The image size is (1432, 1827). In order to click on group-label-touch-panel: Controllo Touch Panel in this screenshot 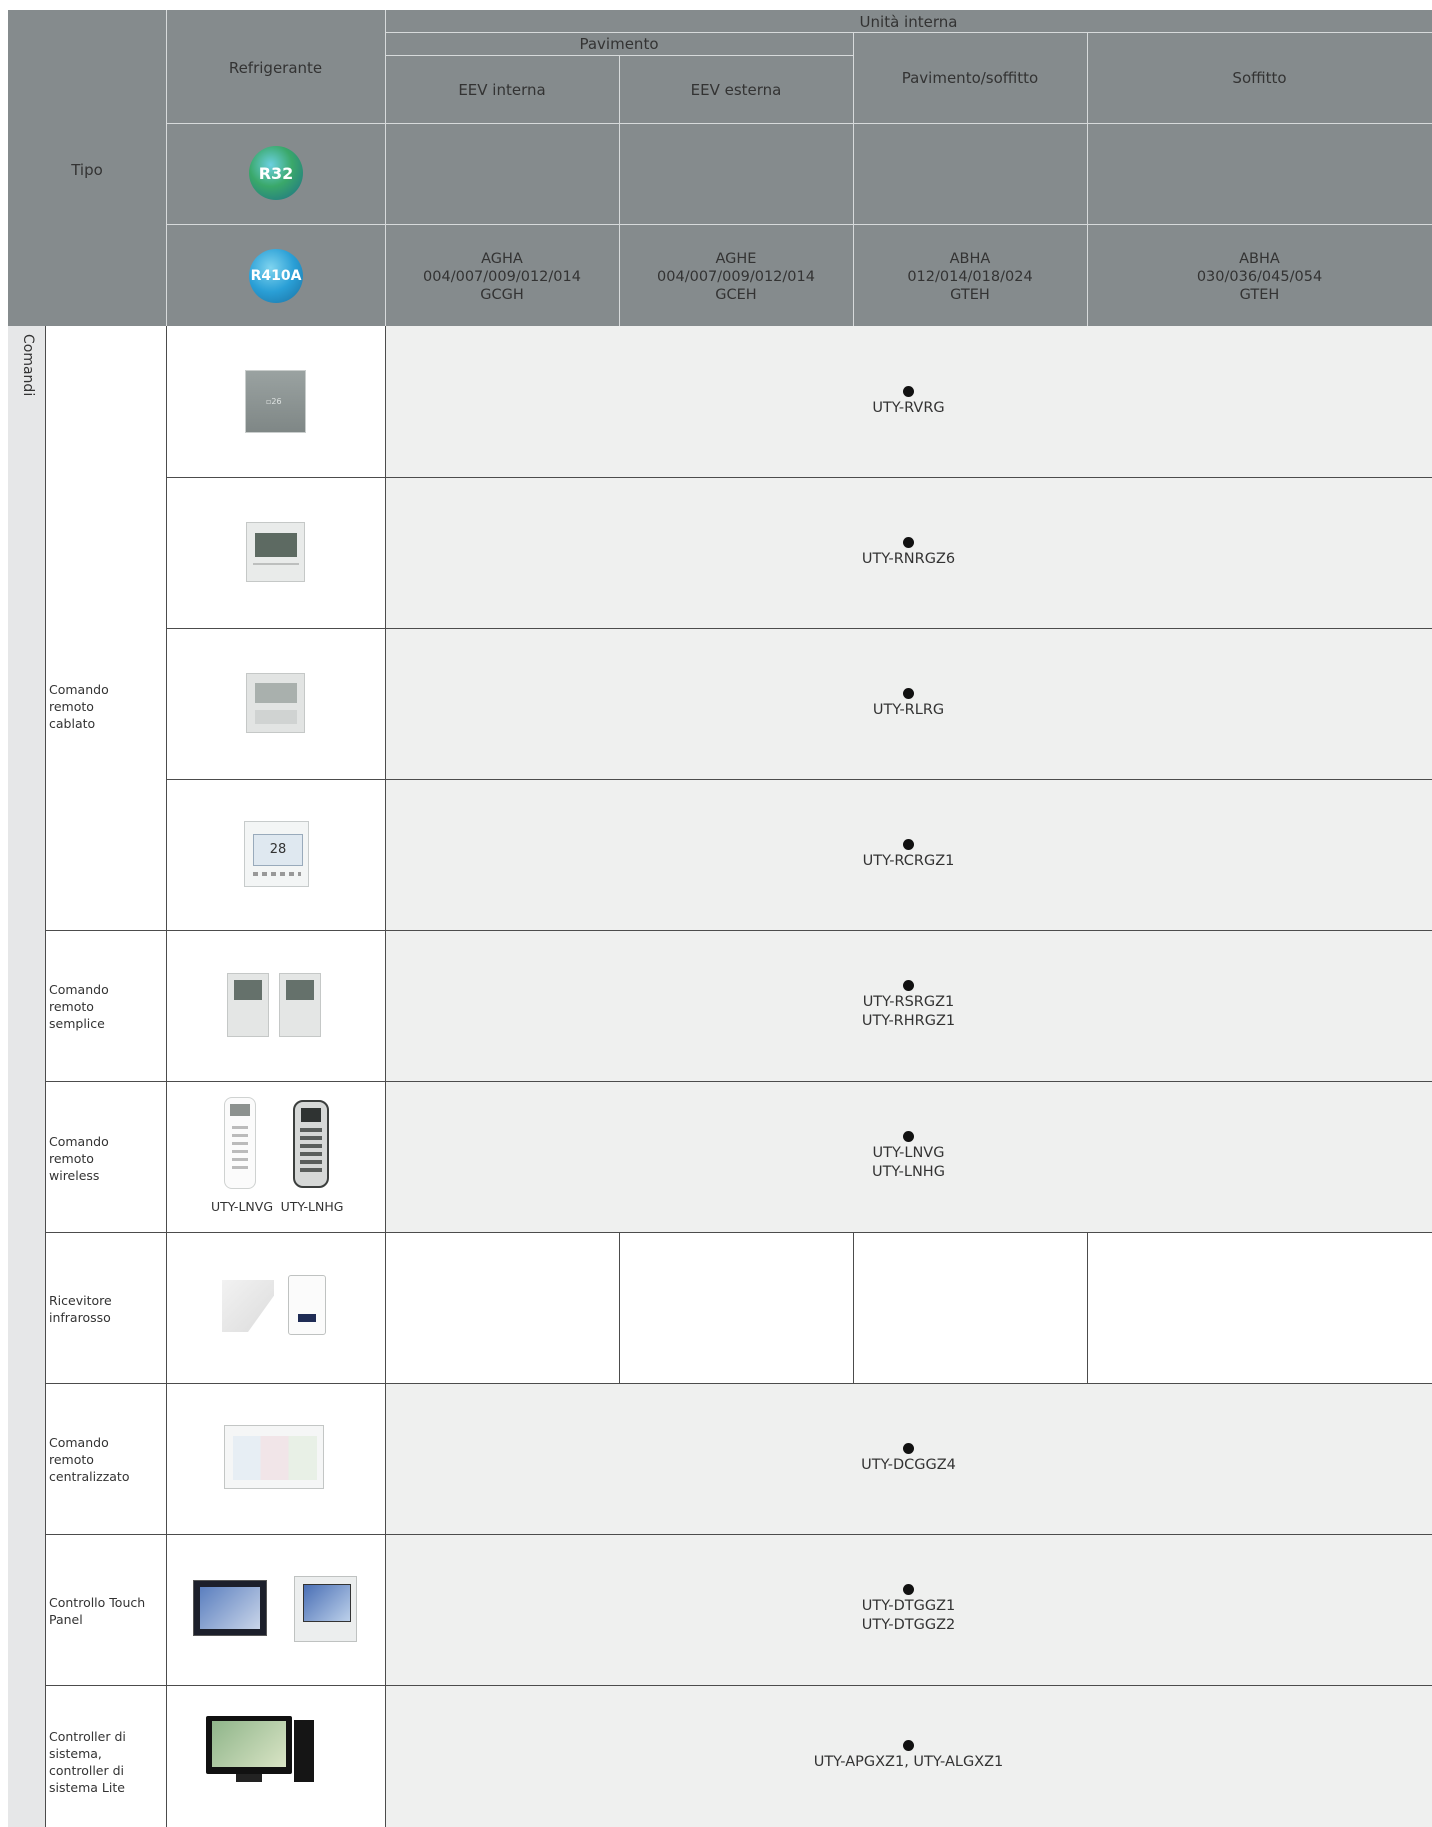, I will do `click(97, 1611)`.